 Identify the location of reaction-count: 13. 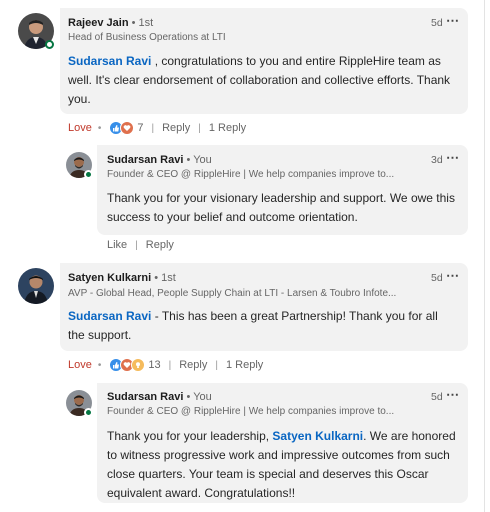
(154, 365).